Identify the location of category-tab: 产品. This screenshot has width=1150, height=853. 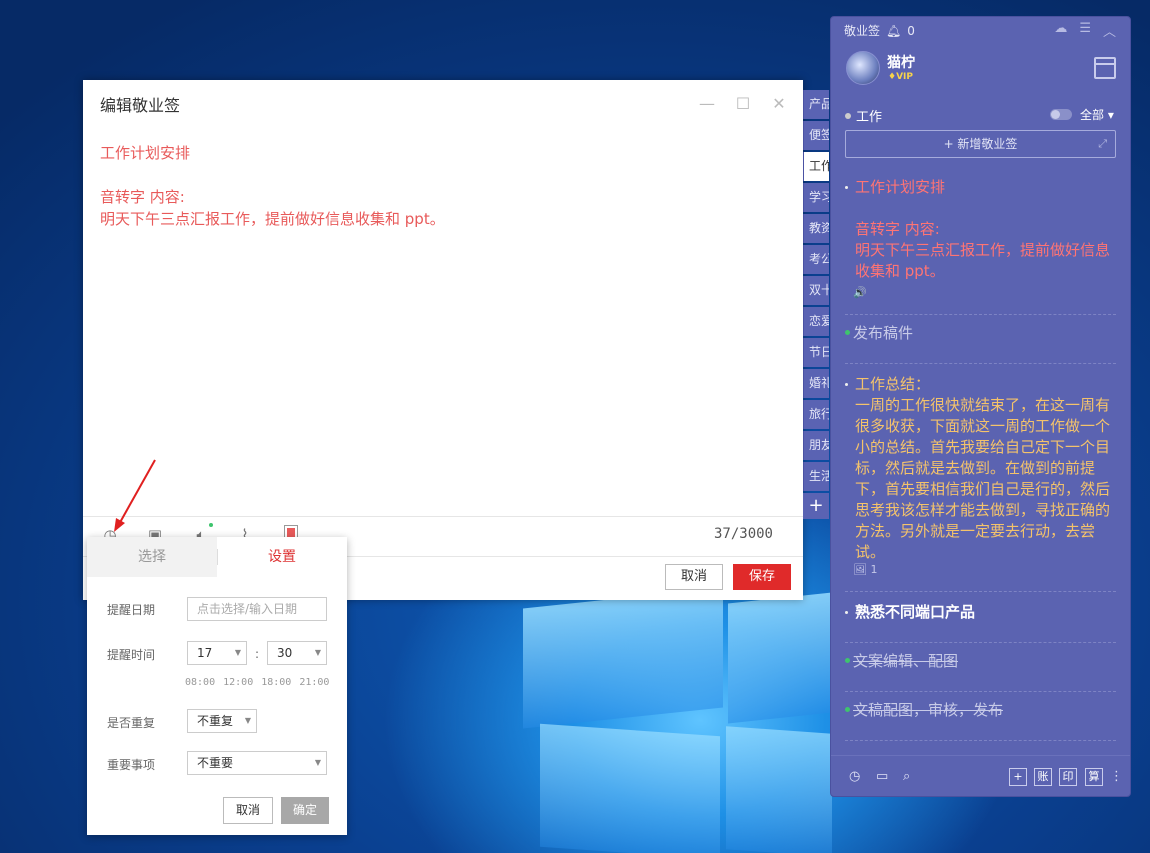
(816, 104).